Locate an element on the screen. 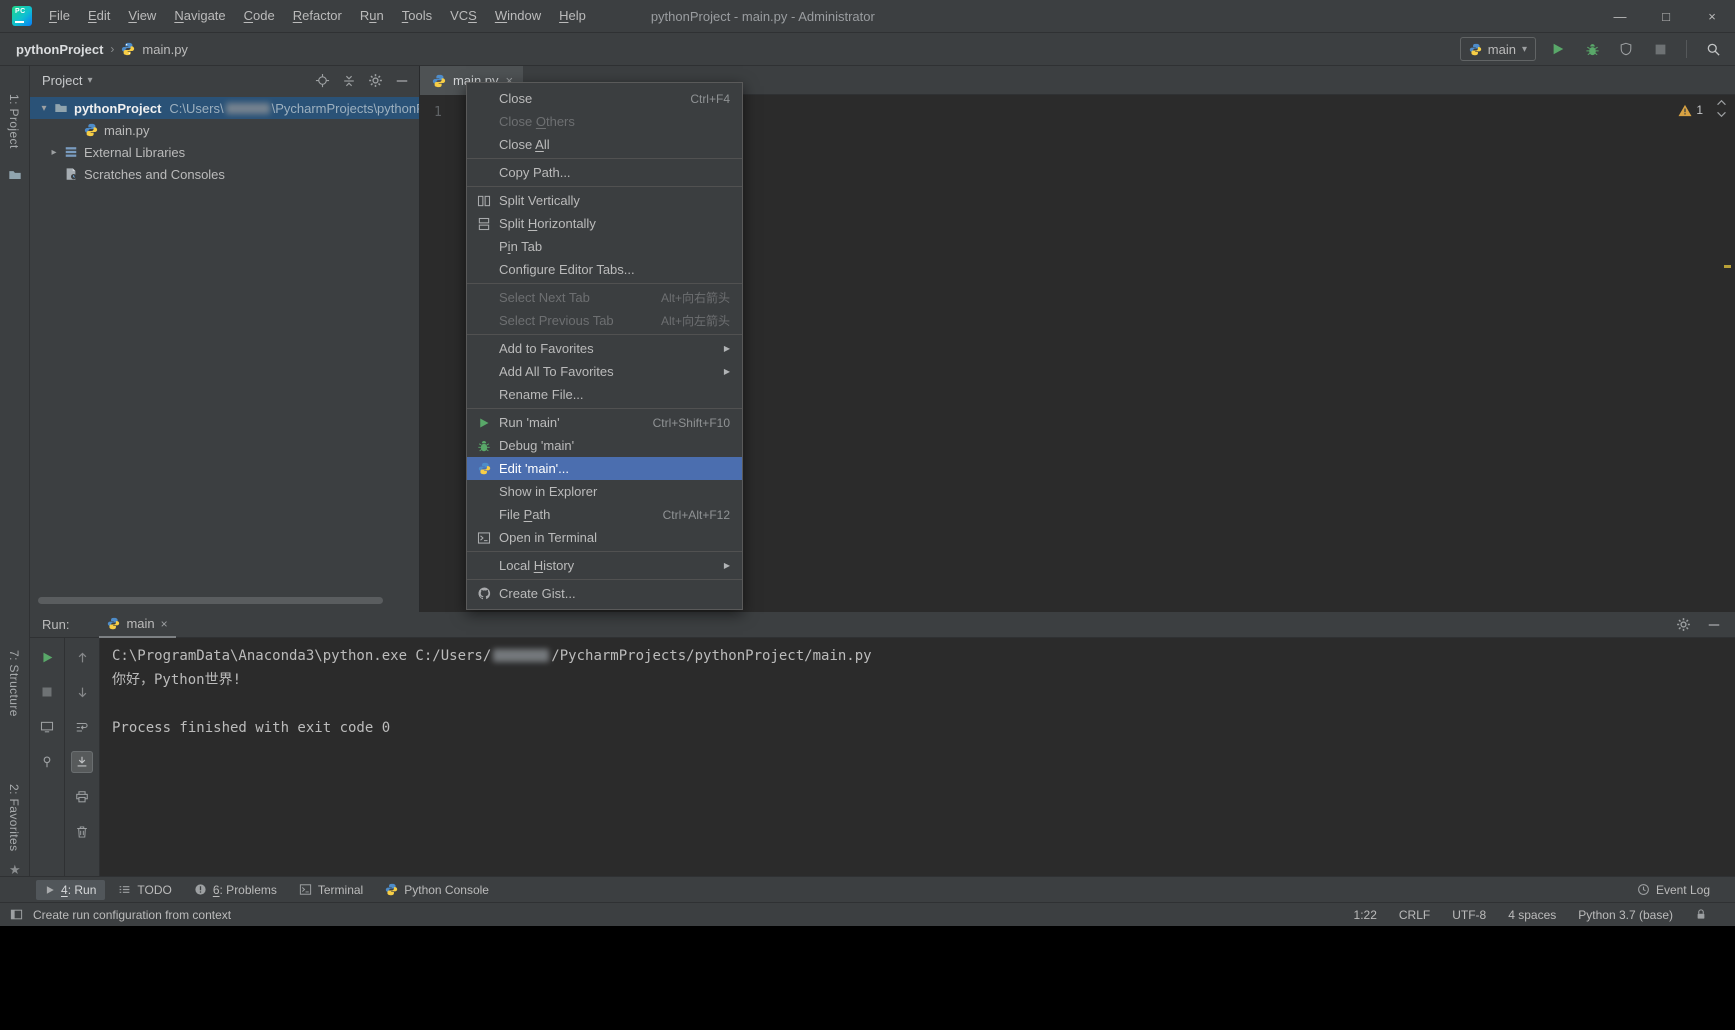  tool-button-event-log: Event Log is located at coordinates (1673, 890).